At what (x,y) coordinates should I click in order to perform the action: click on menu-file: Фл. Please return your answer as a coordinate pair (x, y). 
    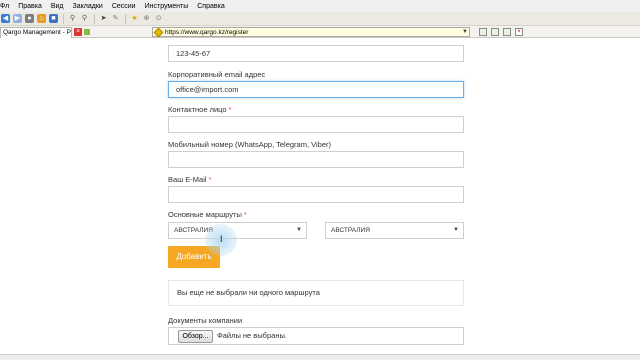
    Looking at the image, I should click on (4, 6).